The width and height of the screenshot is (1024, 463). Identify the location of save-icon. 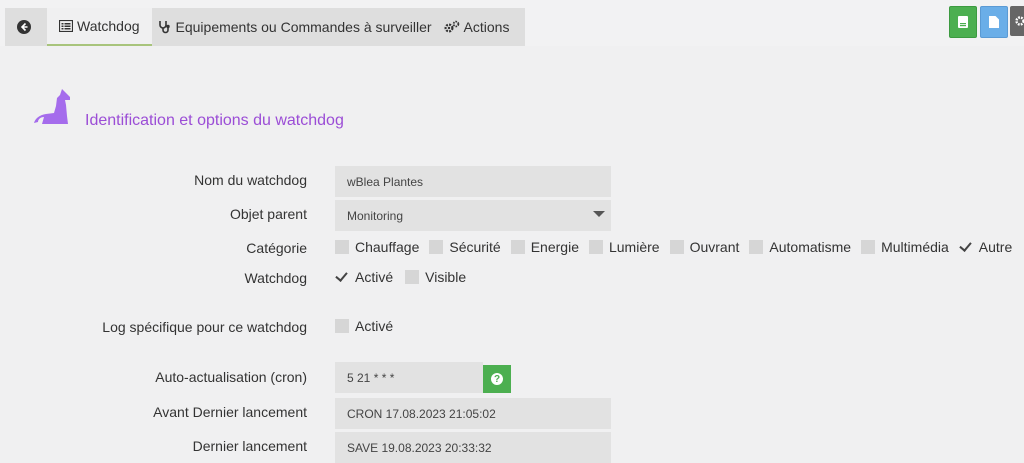
(963, 22).